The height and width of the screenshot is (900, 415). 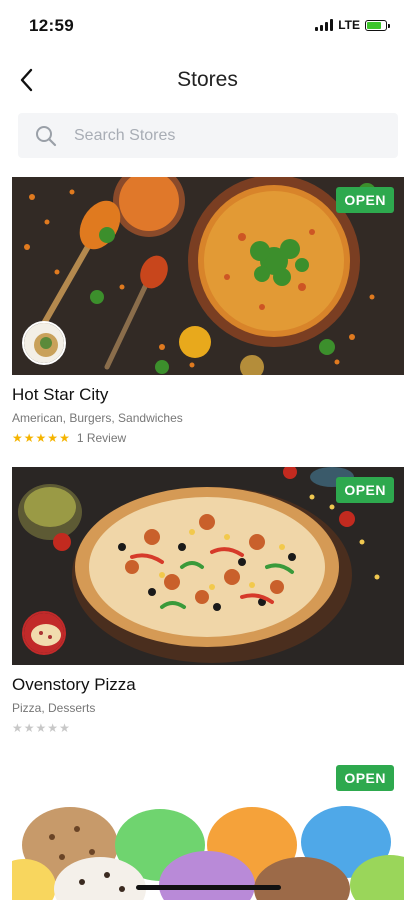 I want to click on status-time: 12:59, so click(x=51, y=25).